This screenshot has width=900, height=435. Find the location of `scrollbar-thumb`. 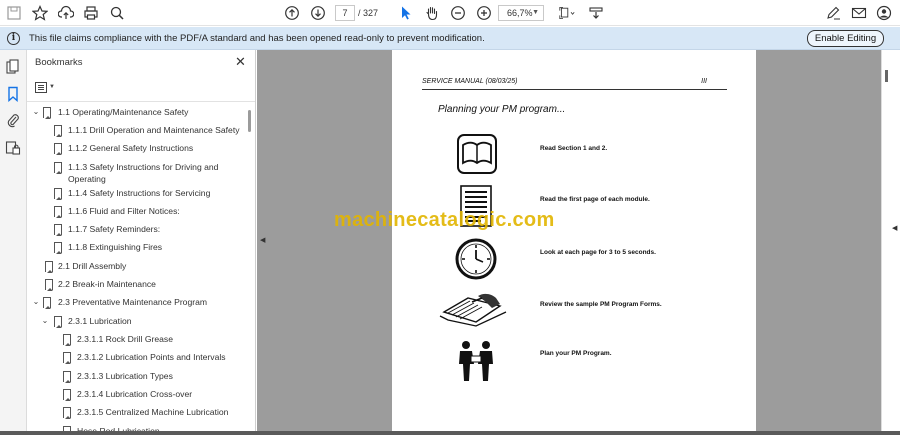

scrollbar-thumb is located at coordinates (886, 76).